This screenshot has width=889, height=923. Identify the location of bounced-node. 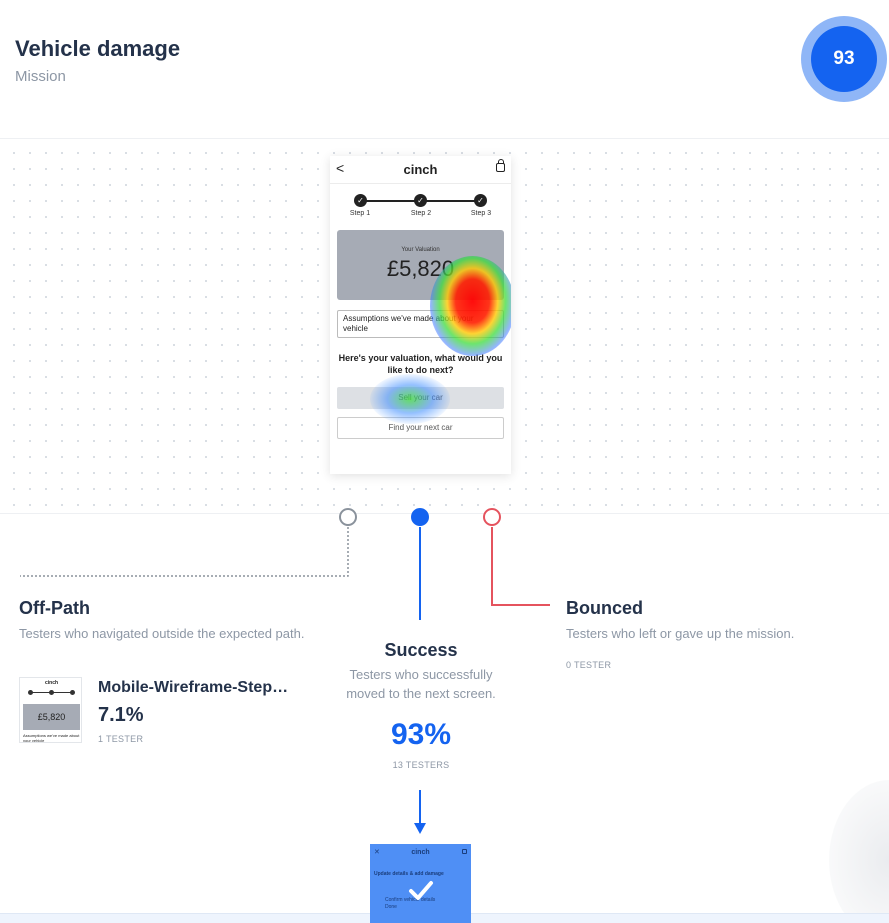
(492, 517).